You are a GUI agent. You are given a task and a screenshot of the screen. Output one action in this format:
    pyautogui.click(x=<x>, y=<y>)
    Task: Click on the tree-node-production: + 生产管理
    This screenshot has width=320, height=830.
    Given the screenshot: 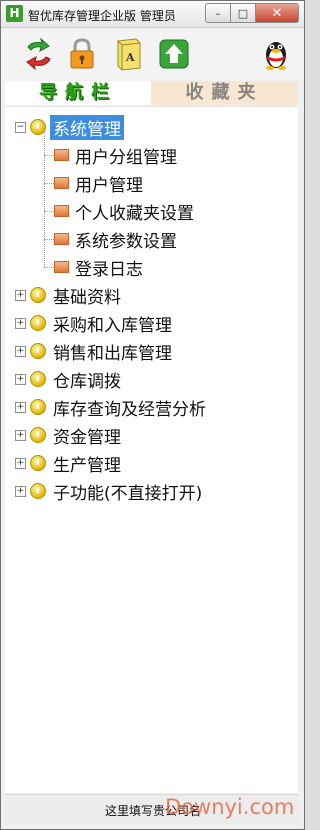 What is the action you would take?
    pyautogui.click(x=69, y=464)
    